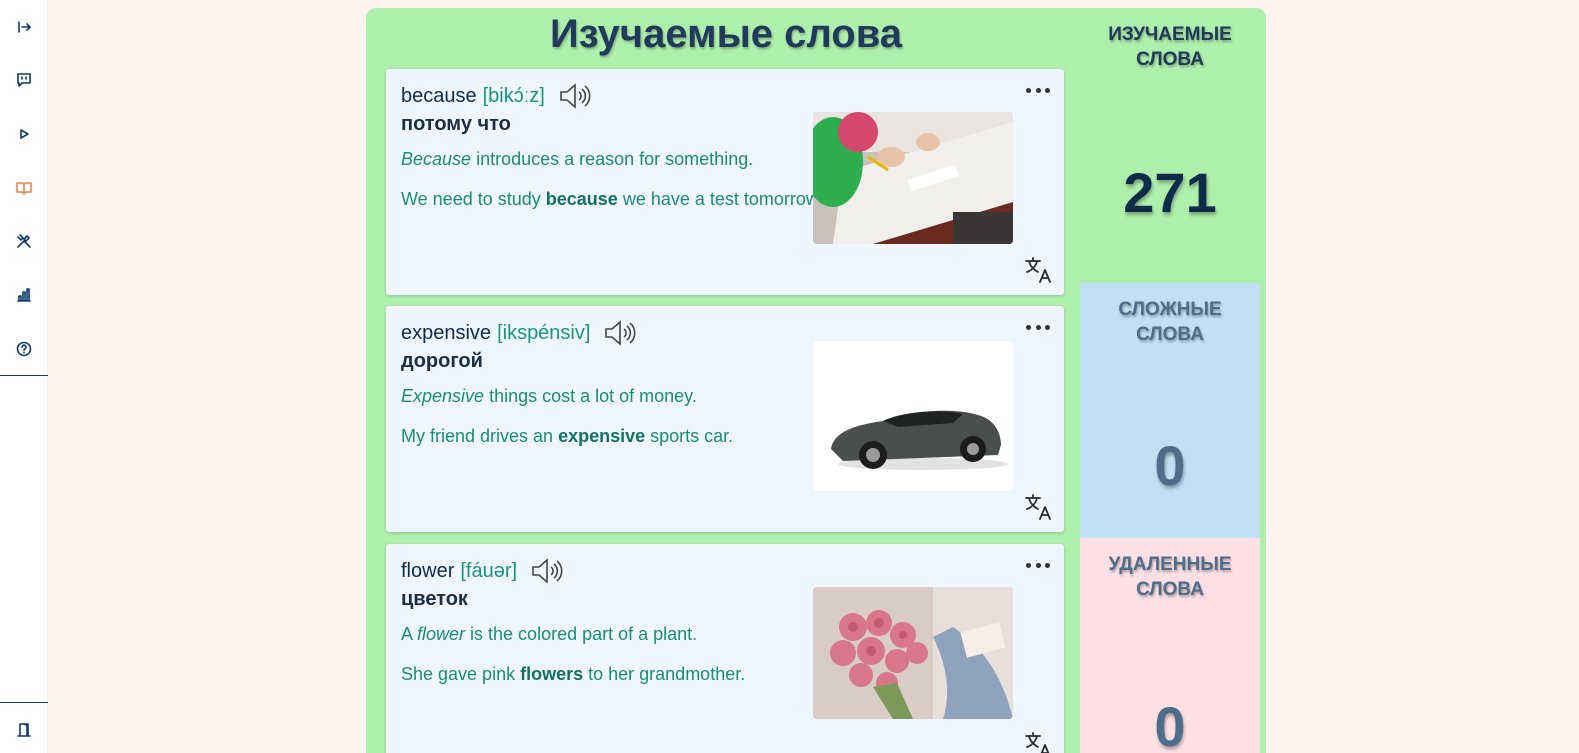 This screenshot has width=1579, height=753. I want to click on sidebar-item-help, so click(24, 349).